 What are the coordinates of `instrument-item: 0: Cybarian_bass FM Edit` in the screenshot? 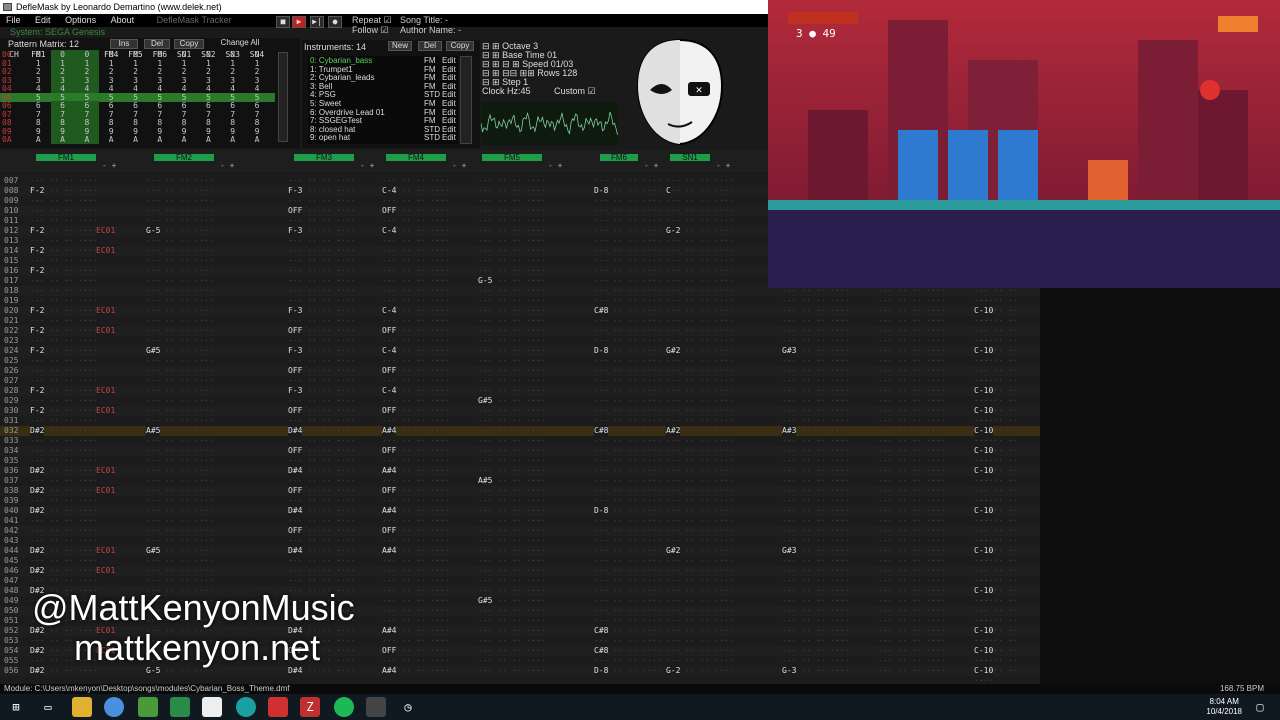 It's located at (386, 60).